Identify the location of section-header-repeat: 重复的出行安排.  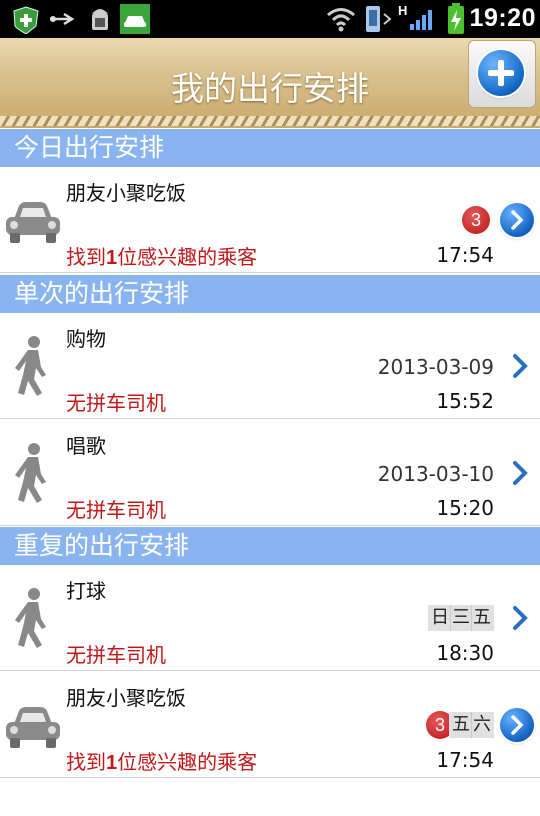
(270, 546).